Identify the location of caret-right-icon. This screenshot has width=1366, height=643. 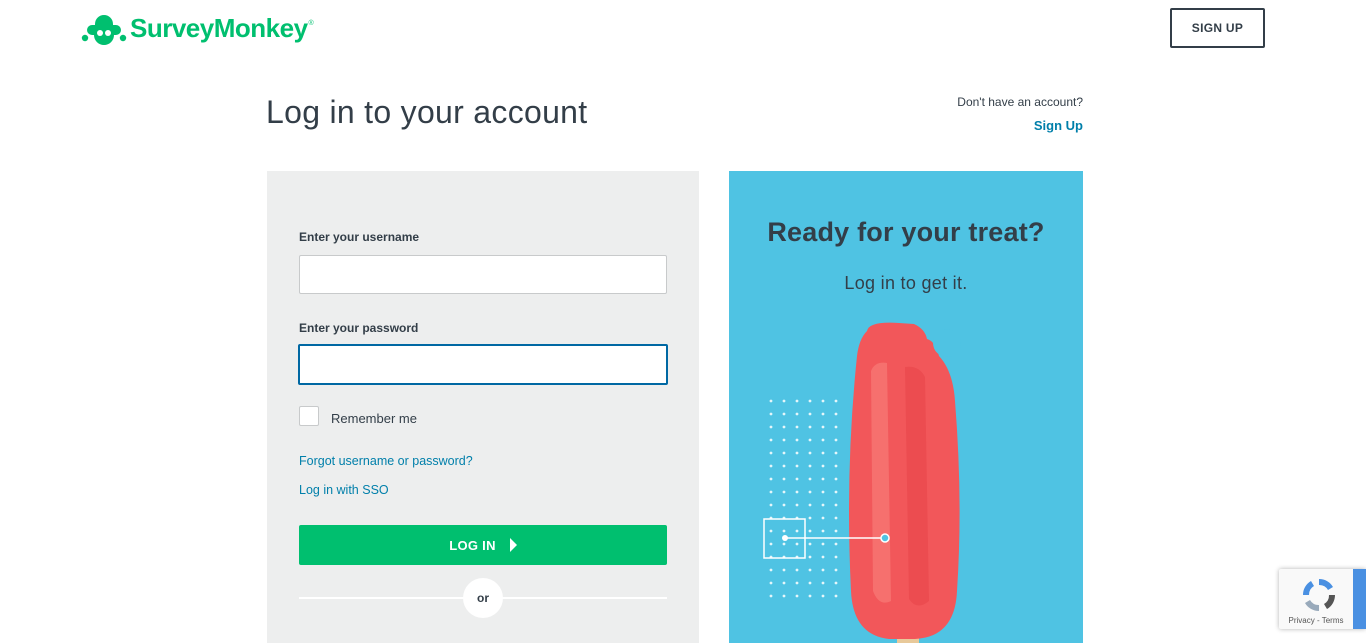
(513, 545).